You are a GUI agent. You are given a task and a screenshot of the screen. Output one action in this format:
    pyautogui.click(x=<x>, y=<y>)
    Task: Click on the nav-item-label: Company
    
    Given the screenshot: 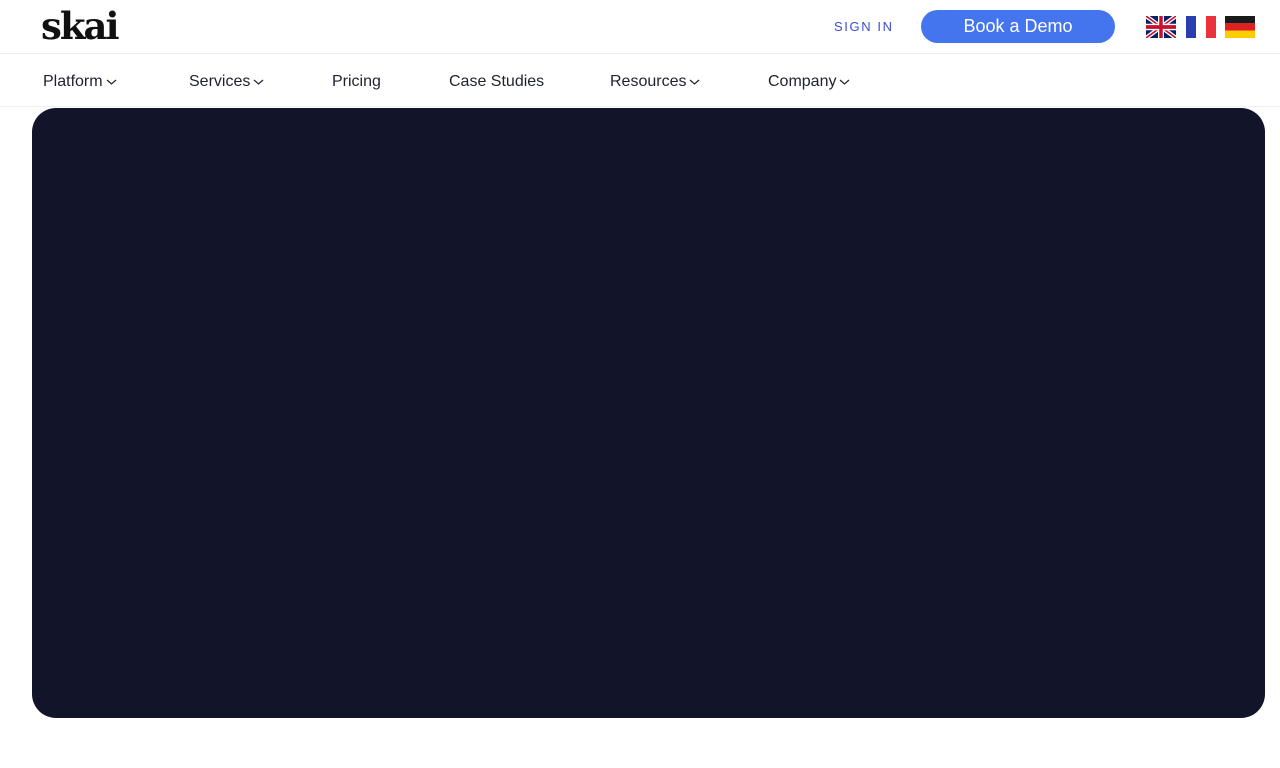 What is the action you would take?
    pyautogui.click(x=802, y=81)
    